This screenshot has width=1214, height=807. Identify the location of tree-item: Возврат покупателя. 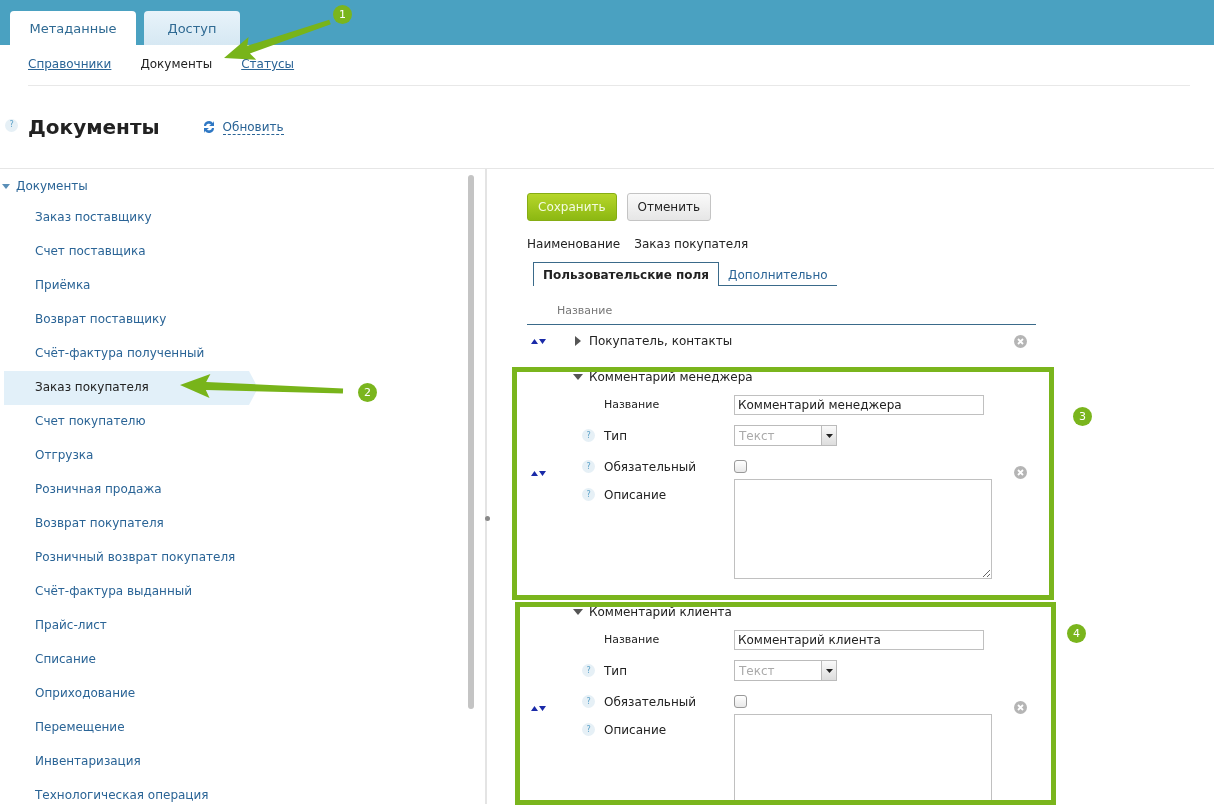
(127, 524).